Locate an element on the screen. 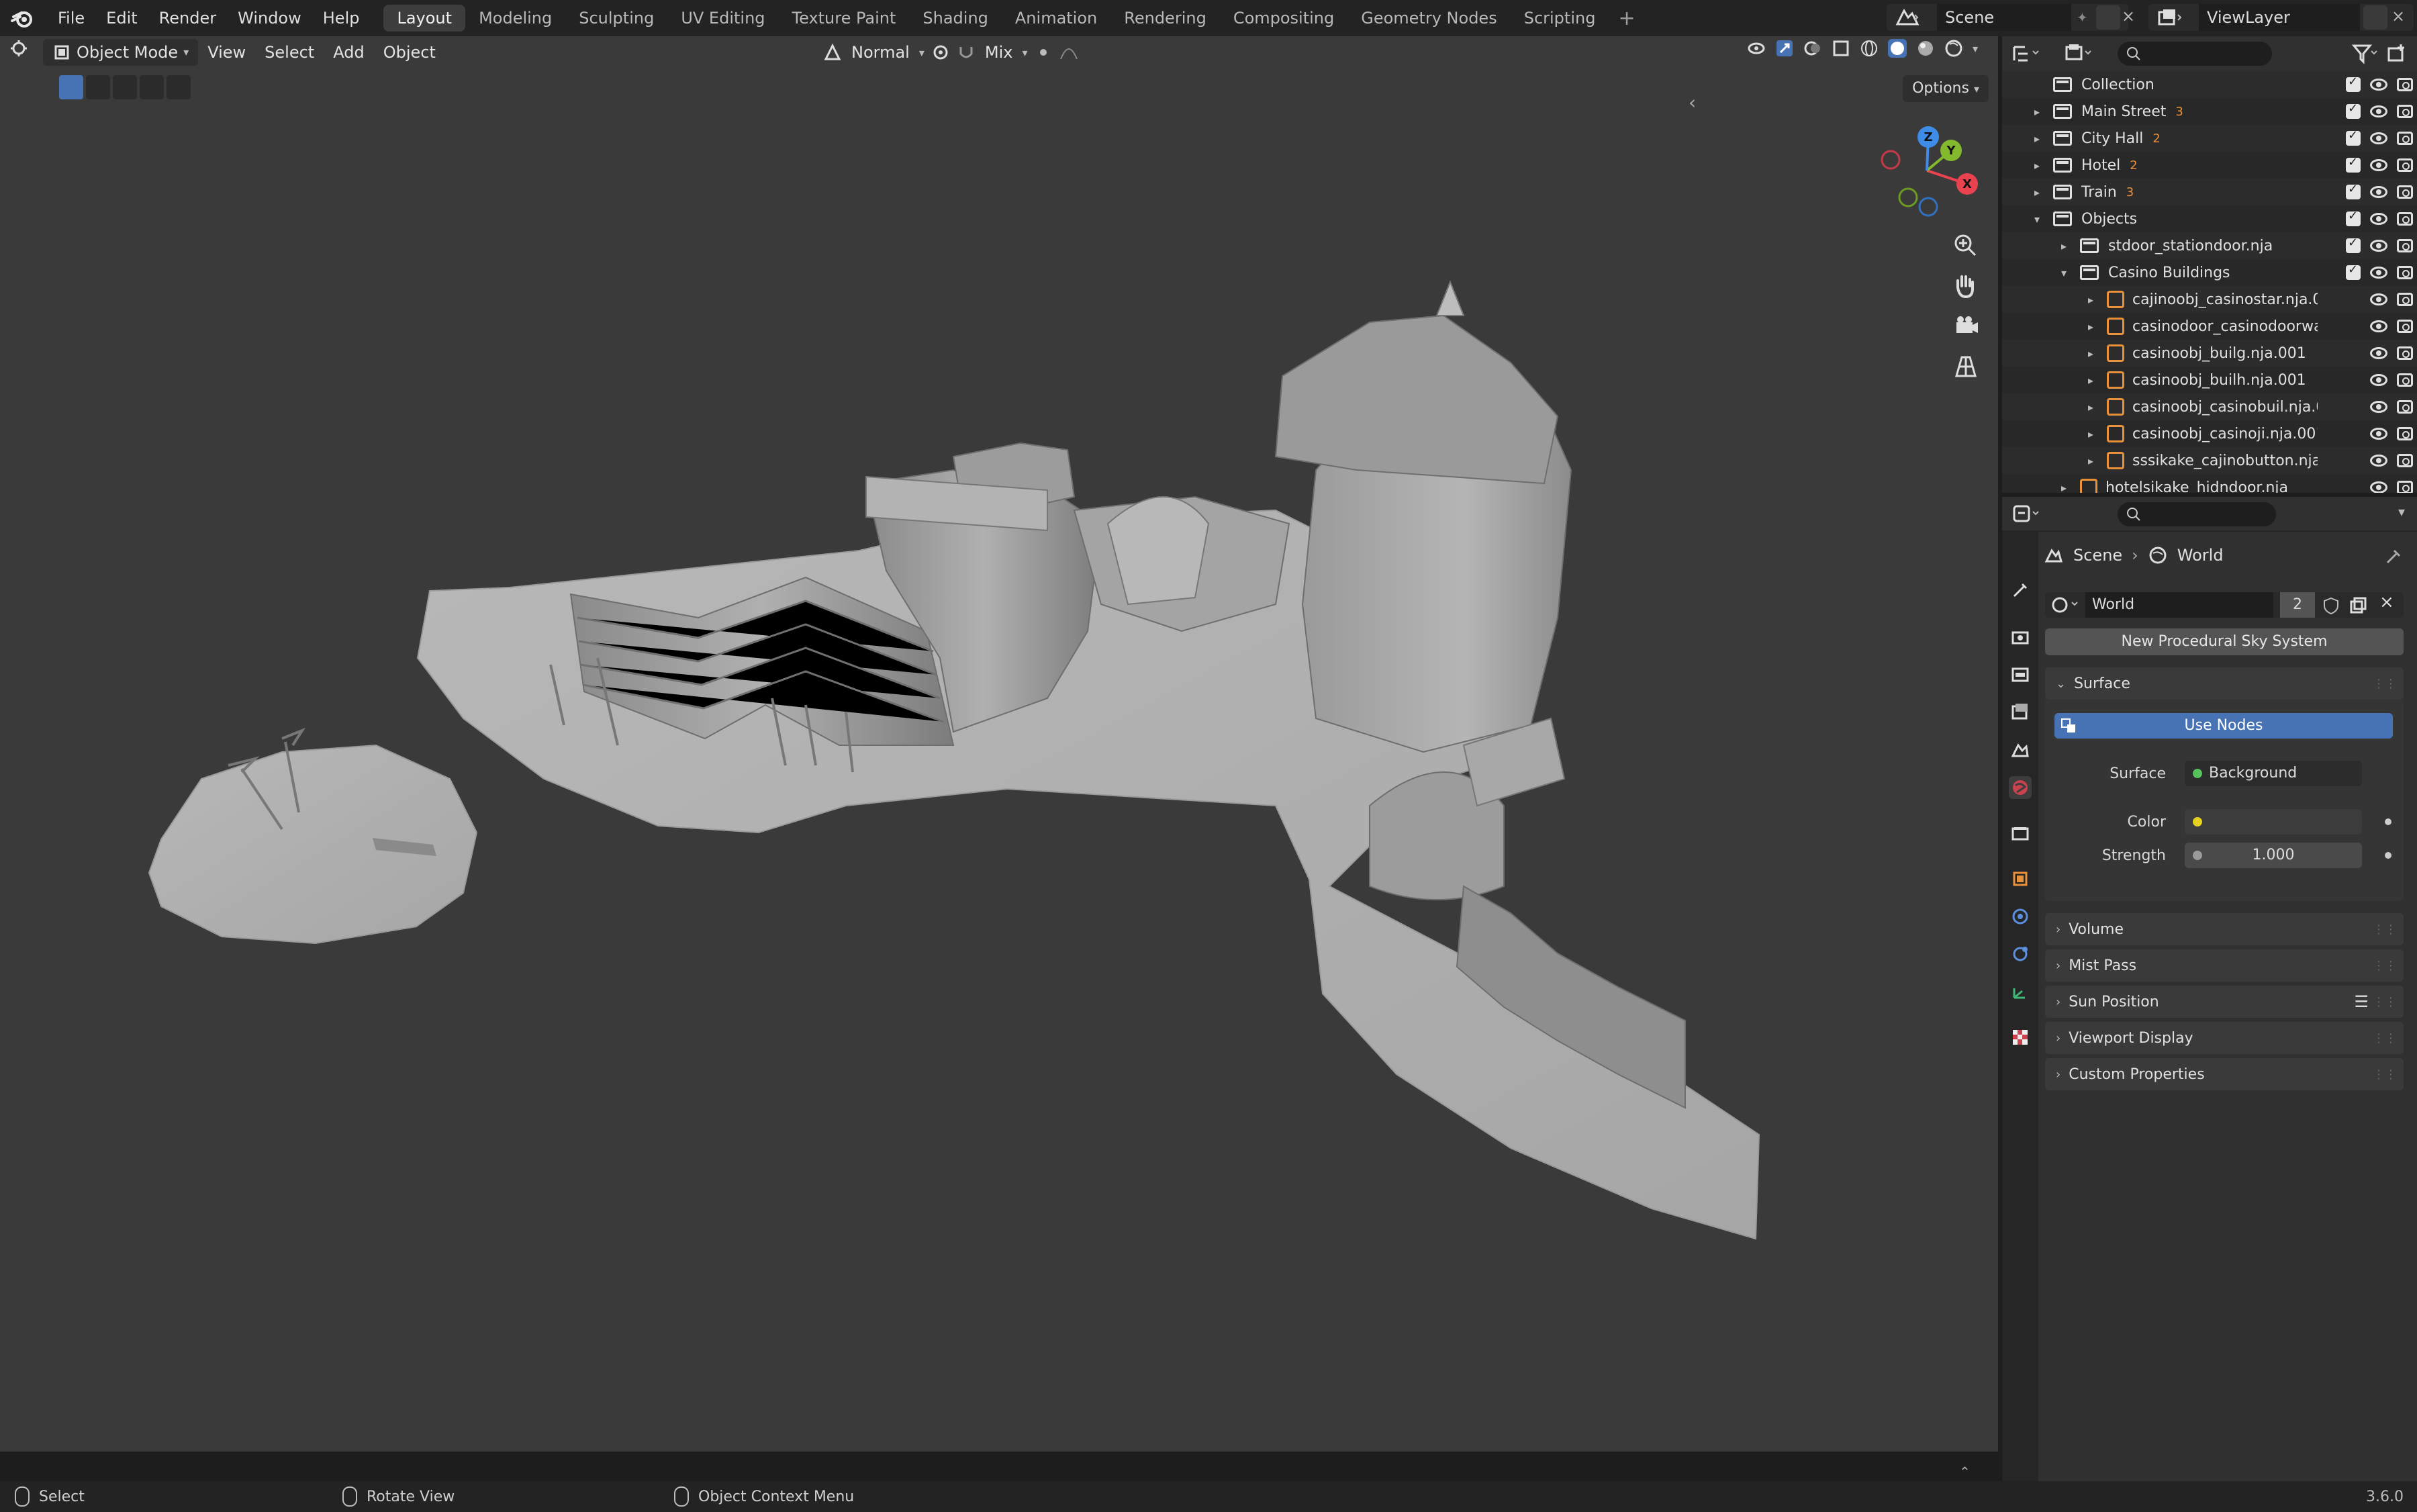  mode-selector: Object Mode ▾ is located at coordinates (121, 52).